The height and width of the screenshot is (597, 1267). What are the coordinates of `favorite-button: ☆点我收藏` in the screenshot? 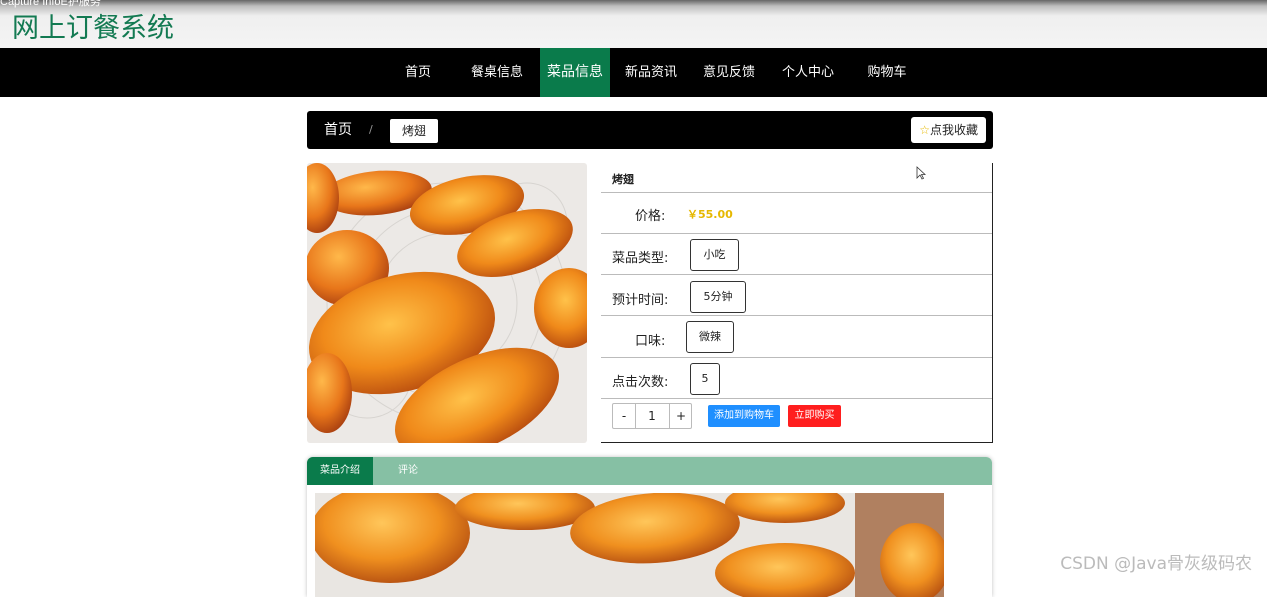 It's located at (948, 130).